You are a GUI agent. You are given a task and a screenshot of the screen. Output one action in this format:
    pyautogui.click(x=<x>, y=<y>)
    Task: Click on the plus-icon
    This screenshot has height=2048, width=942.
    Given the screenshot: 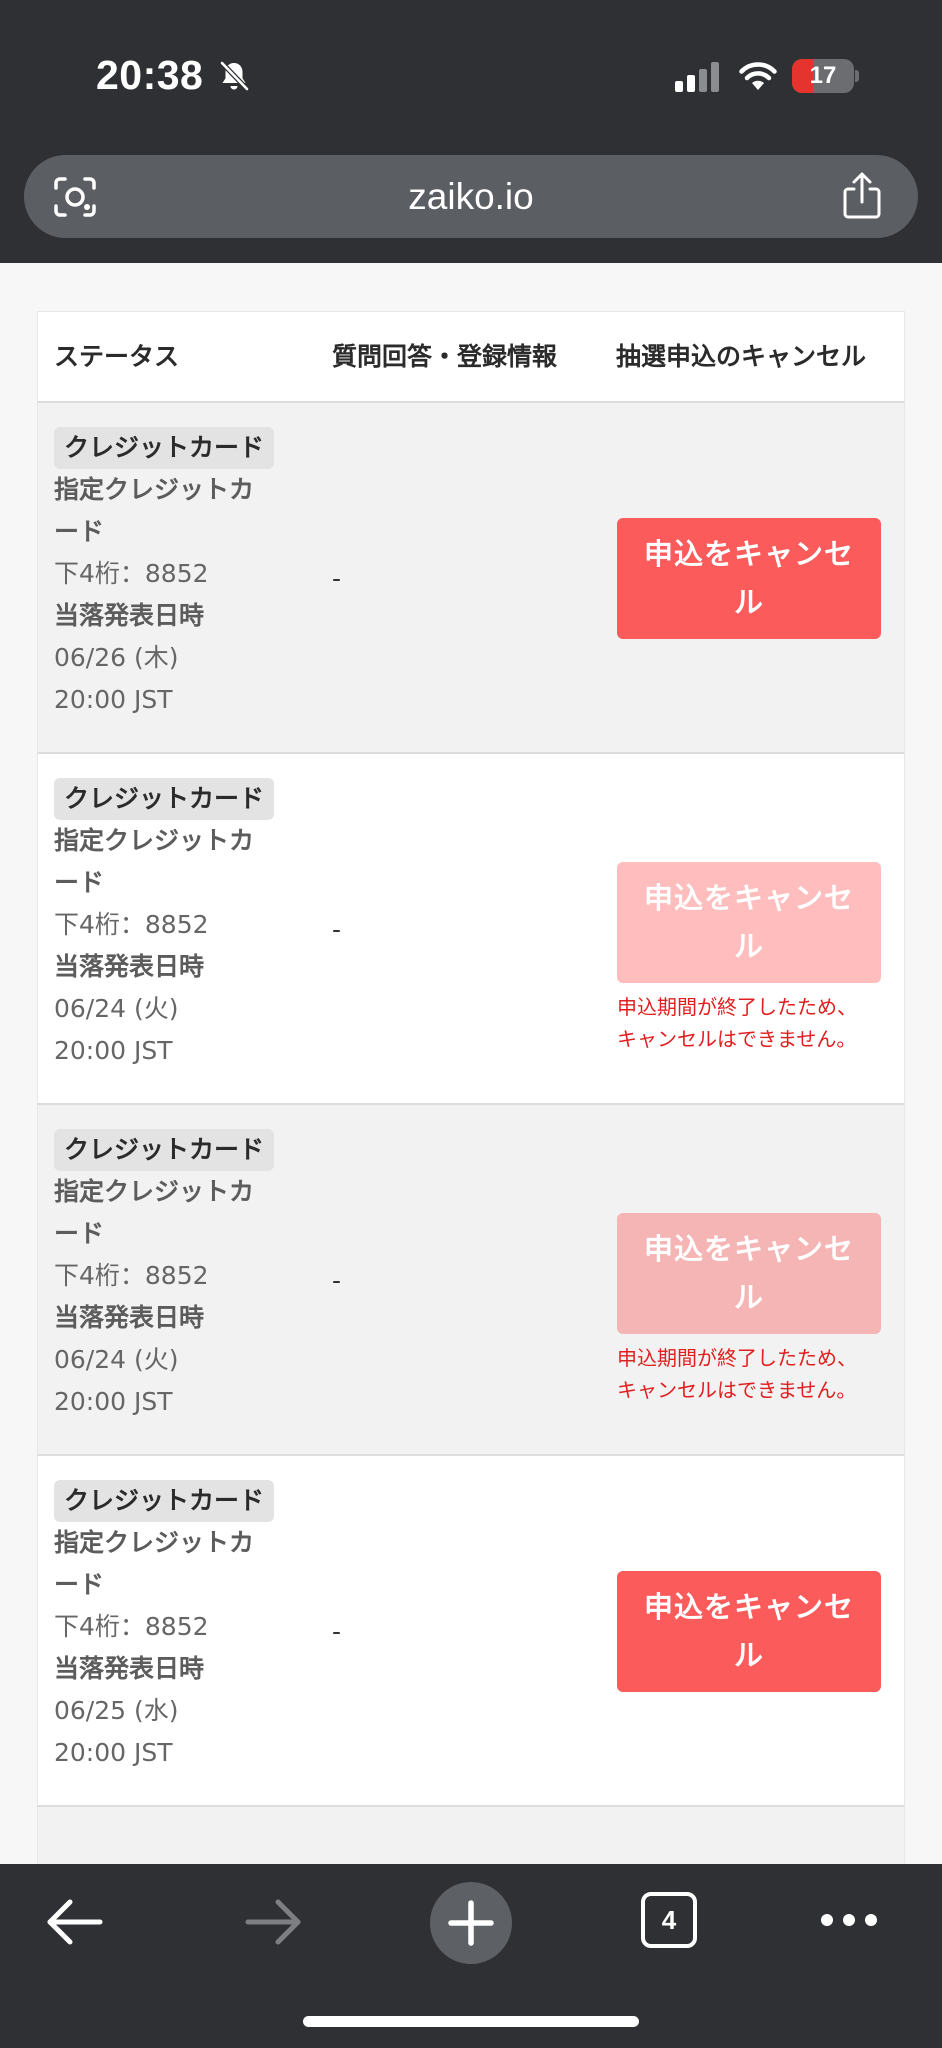 What is the action you would take?
    pyautogui.click(x=471, y=1923)
    